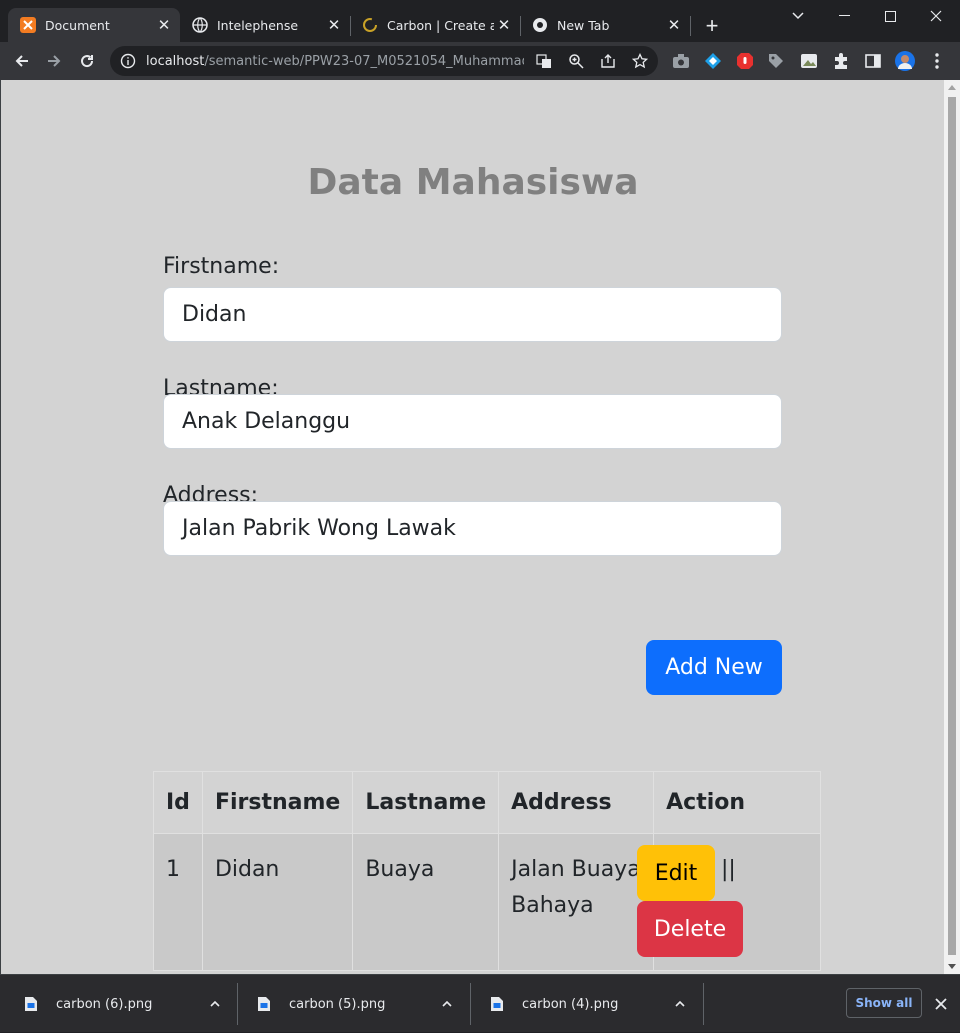 The height and width of the screenshot is (1033, 960). What do you see at coordinates (544, 61) in the screenshot?
I see `translate-icon` at bounding box center [544, 61].